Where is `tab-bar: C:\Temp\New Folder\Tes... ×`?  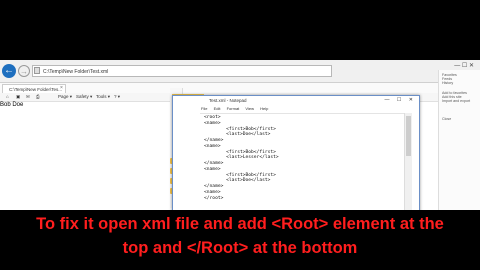
tab-bar: C:\Temp\New Folder\Tes... × is located at coordinates (240, 88).